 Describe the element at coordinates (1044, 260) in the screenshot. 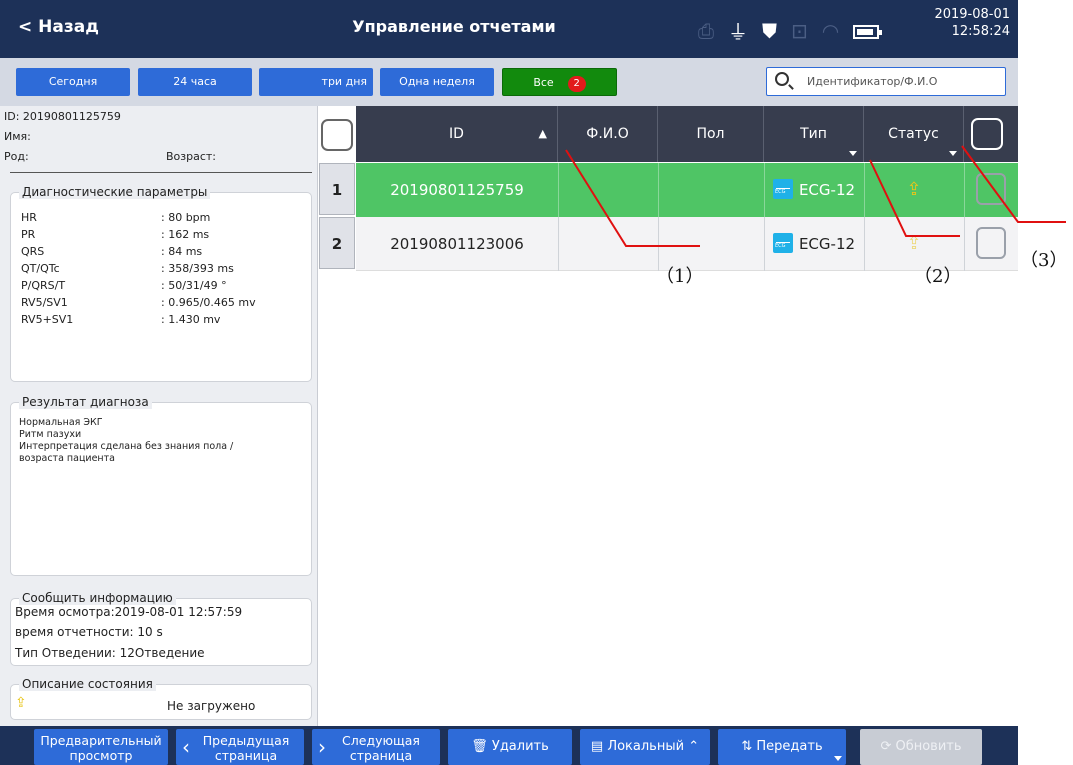

I see `annotation-label-3: （3）` at that location.